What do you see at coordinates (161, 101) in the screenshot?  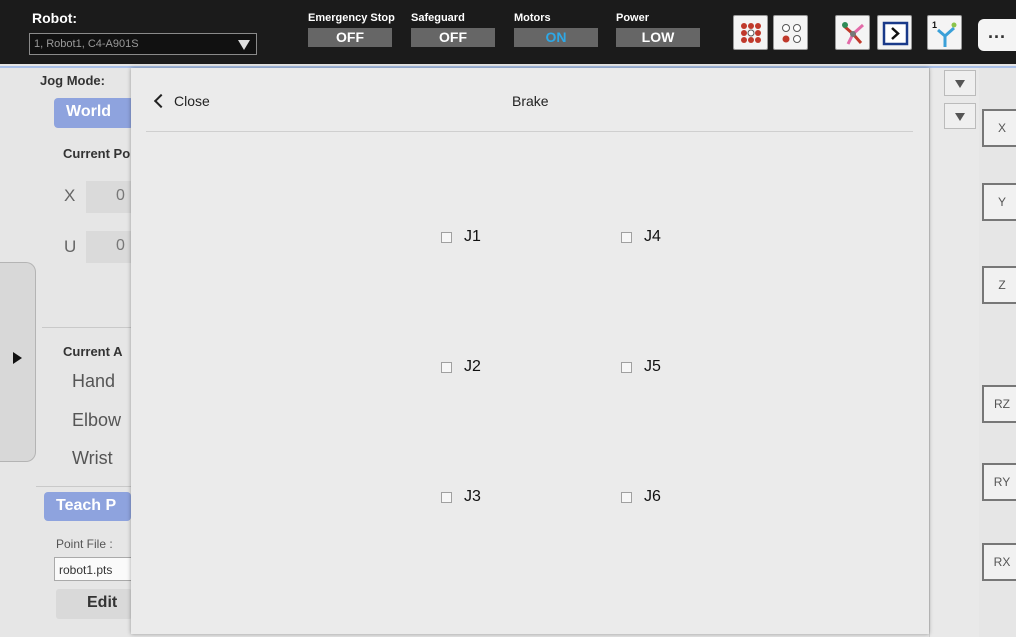 I see `chevron-left-icon` at bounding box center [161, 101].